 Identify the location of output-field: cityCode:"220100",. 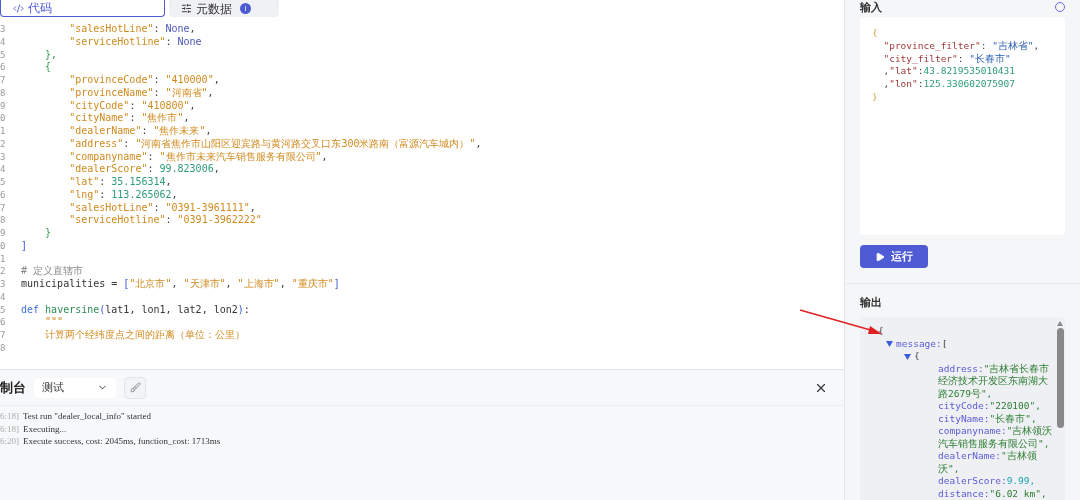
(966, 406).